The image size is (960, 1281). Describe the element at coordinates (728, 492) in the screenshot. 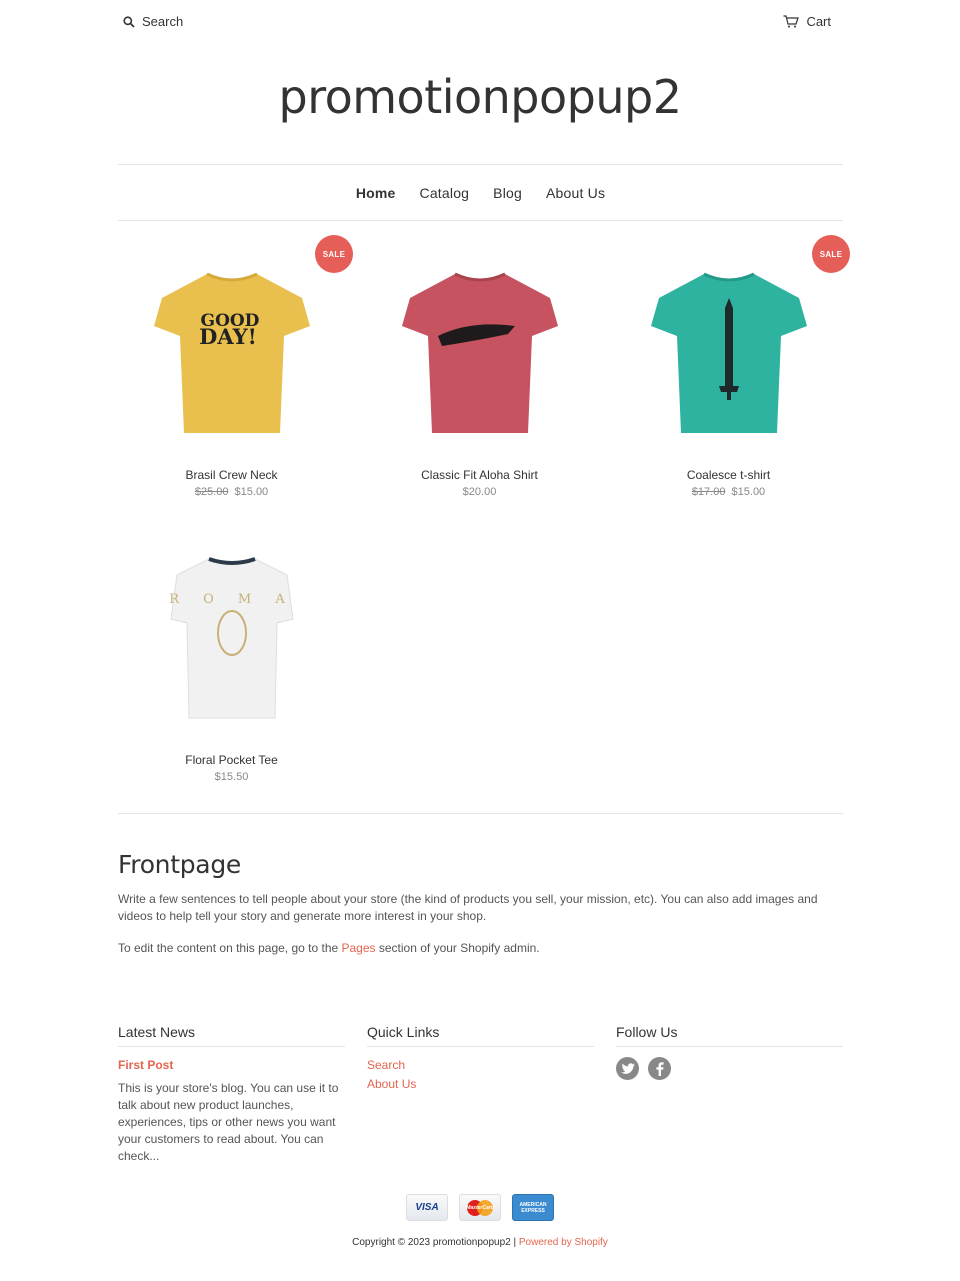

I see `product-price: $17.00 $15.00` at that location.